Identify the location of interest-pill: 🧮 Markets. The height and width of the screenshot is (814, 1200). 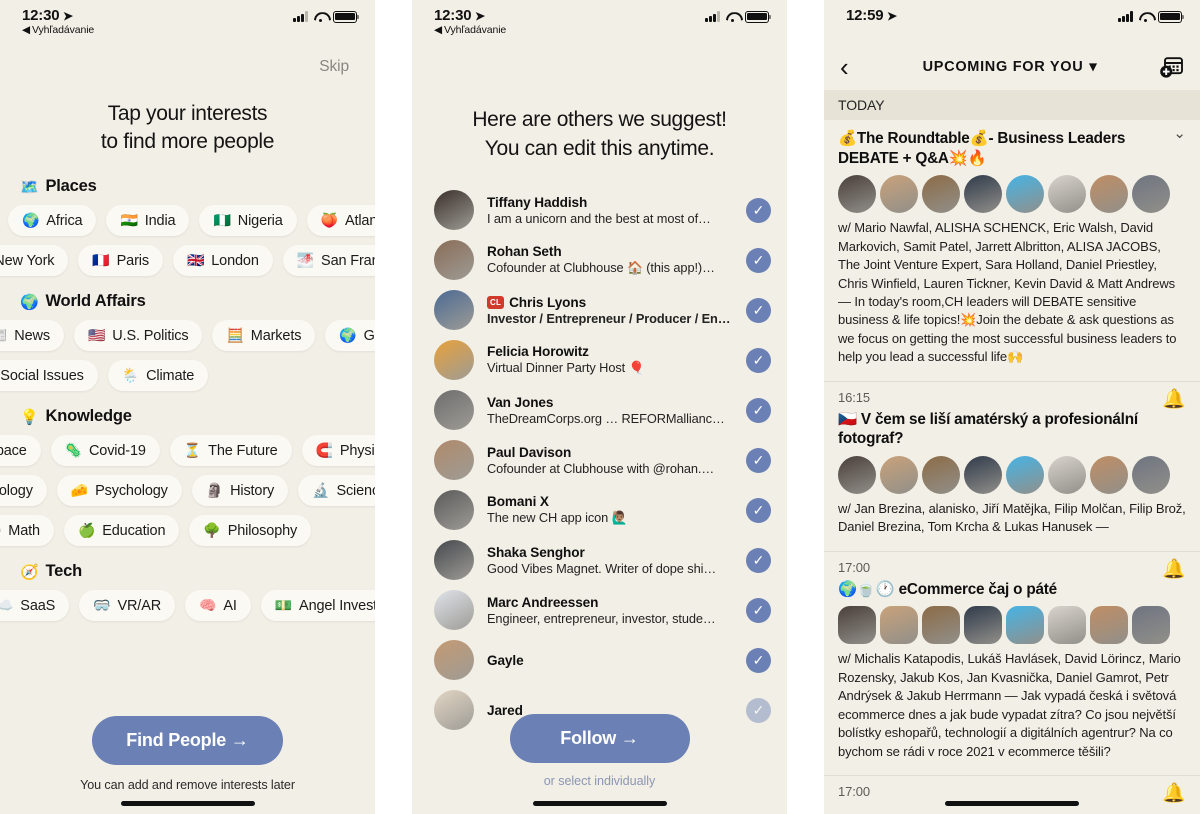
(264, 336).